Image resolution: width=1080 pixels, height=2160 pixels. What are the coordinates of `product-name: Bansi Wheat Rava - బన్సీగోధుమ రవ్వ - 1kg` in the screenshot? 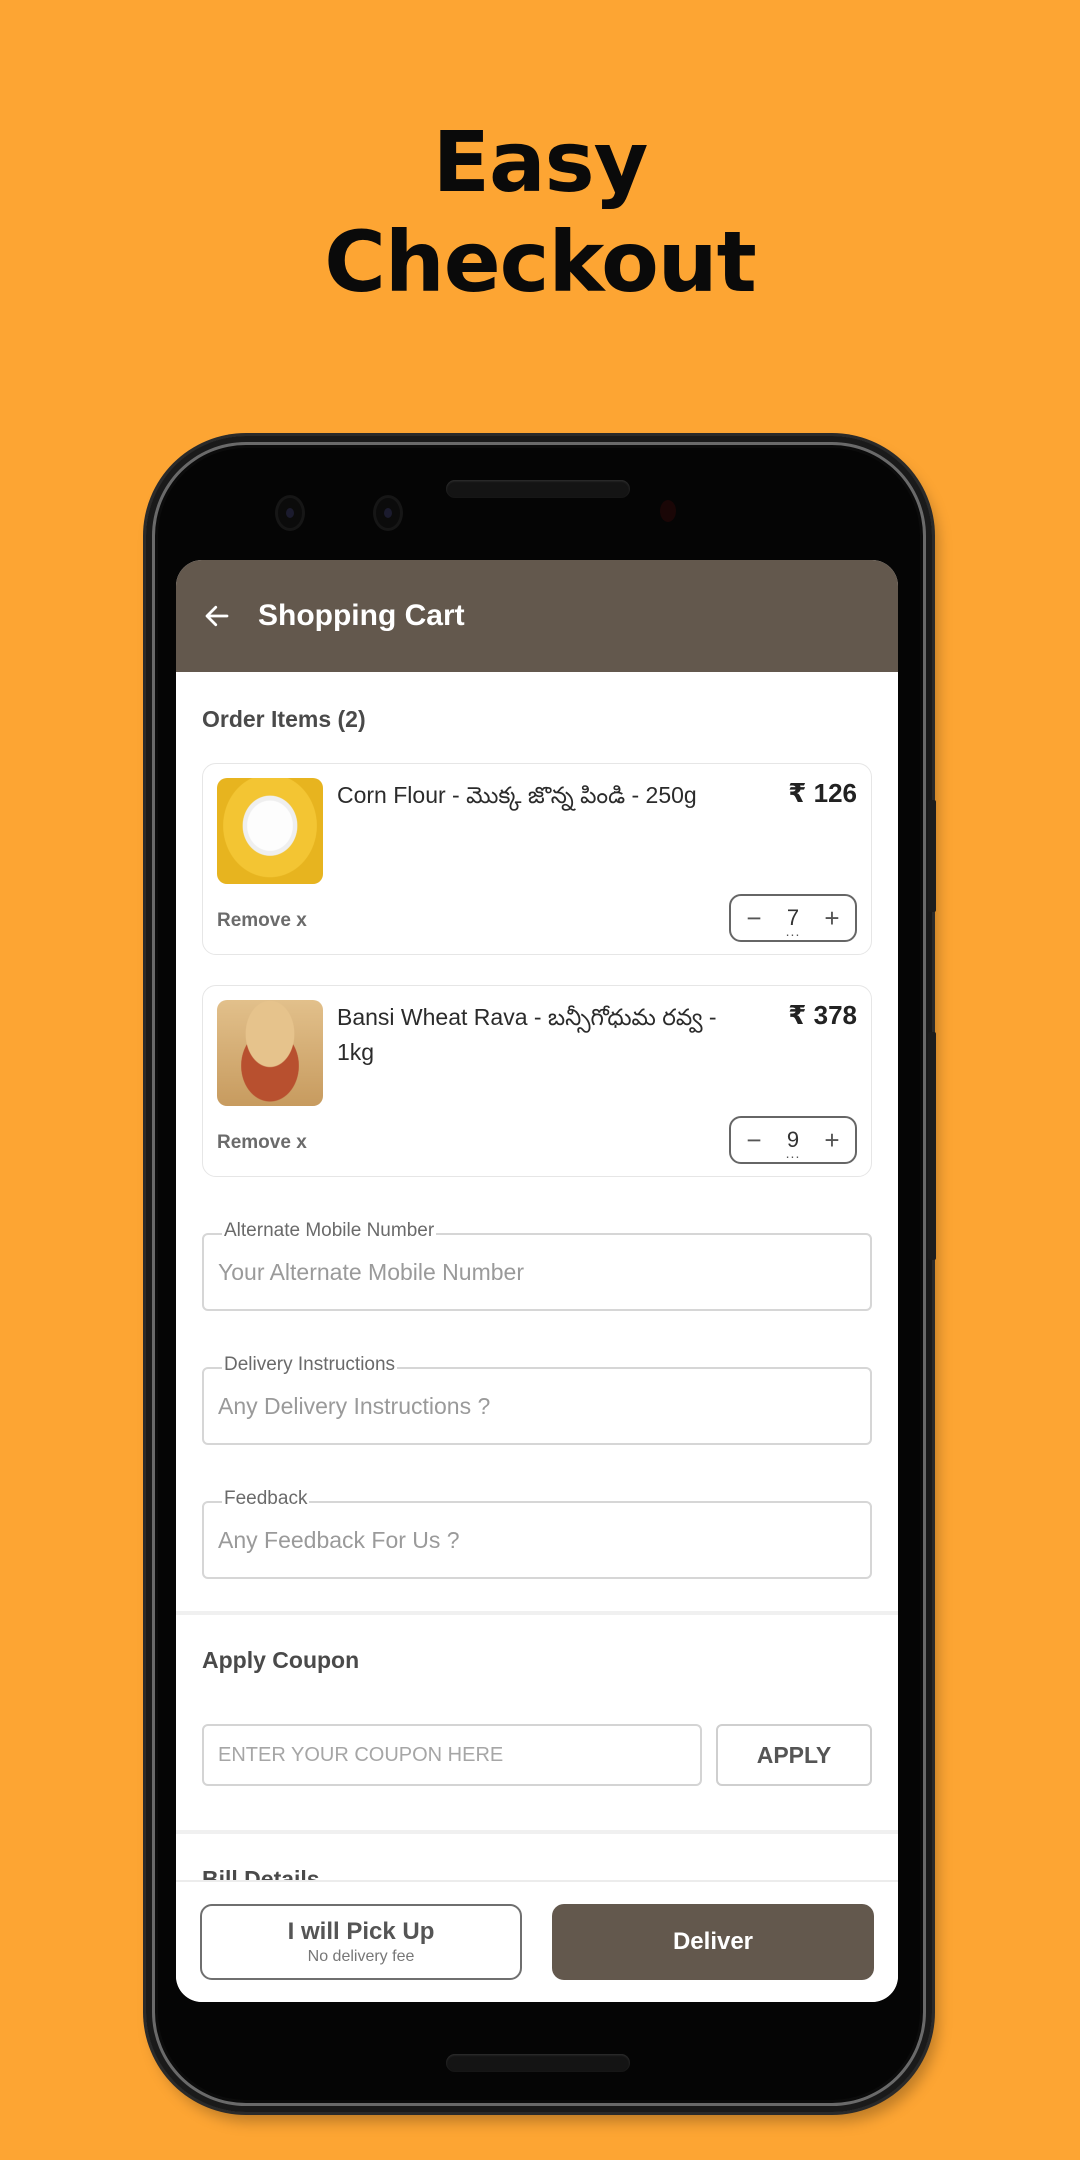 It's located at (527, 1034).